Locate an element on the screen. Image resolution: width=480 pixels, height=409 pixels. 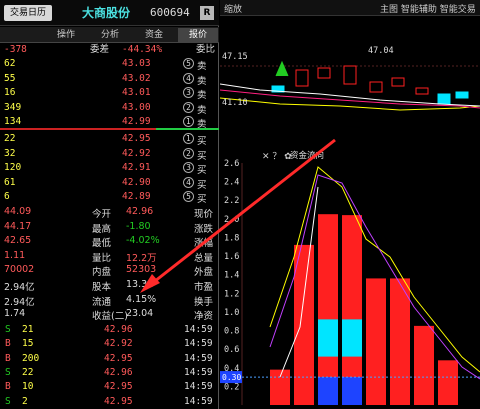
tick-row: 14:59 42.92 15 B is located at coordinates (109, 345).